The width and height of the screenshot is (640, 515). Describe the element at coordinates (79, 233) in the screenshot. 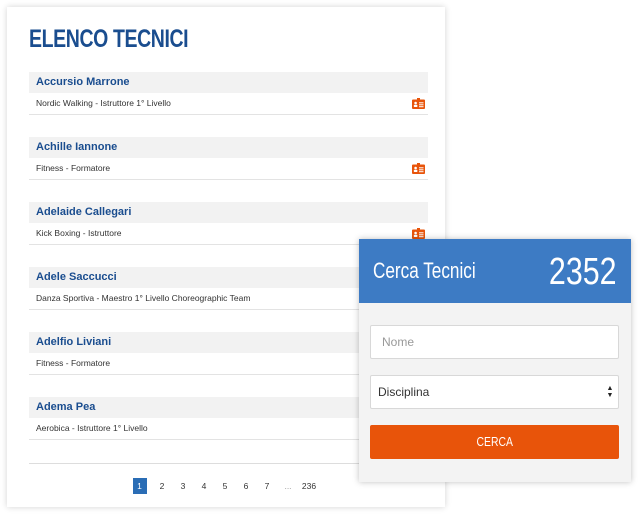

I see `technician-discipline-text: Kick Boxing - Istruttore` at that location.